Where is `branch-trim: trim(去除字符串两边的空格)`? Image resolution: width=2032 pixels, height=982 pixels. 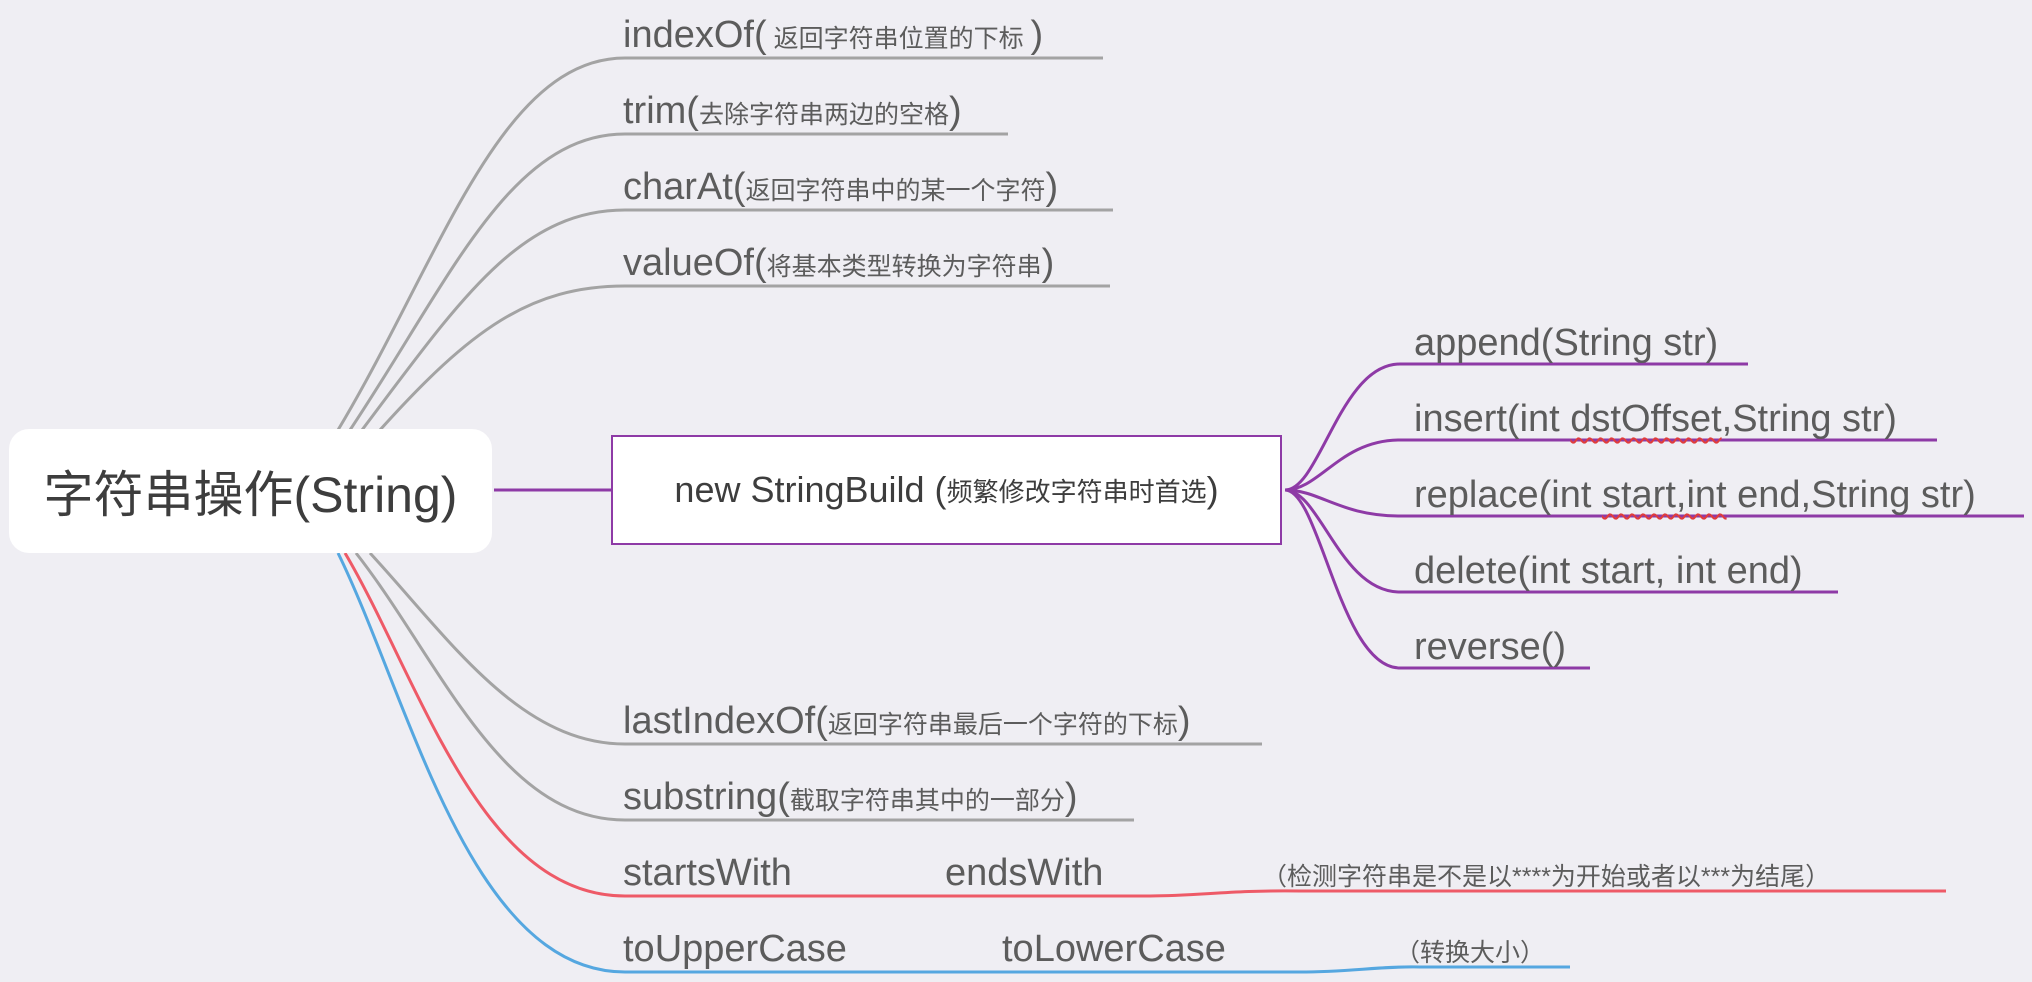
branch-trim: trim(去除字符串两边的空格) is located at coordinates (792, 111).